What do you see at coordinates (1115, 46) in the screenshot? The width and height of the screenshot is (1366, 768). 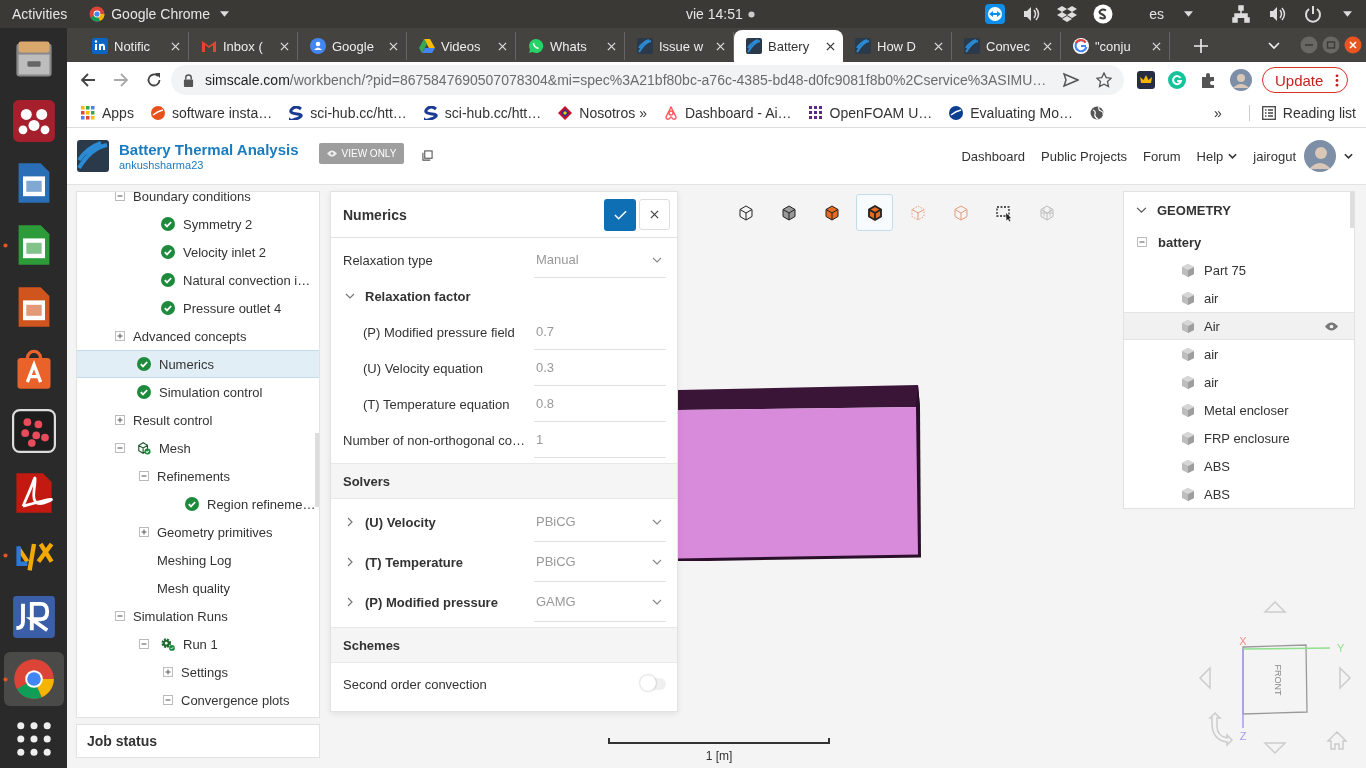 I see `browser-tab: "conju` at bounding box center [1115, 46].